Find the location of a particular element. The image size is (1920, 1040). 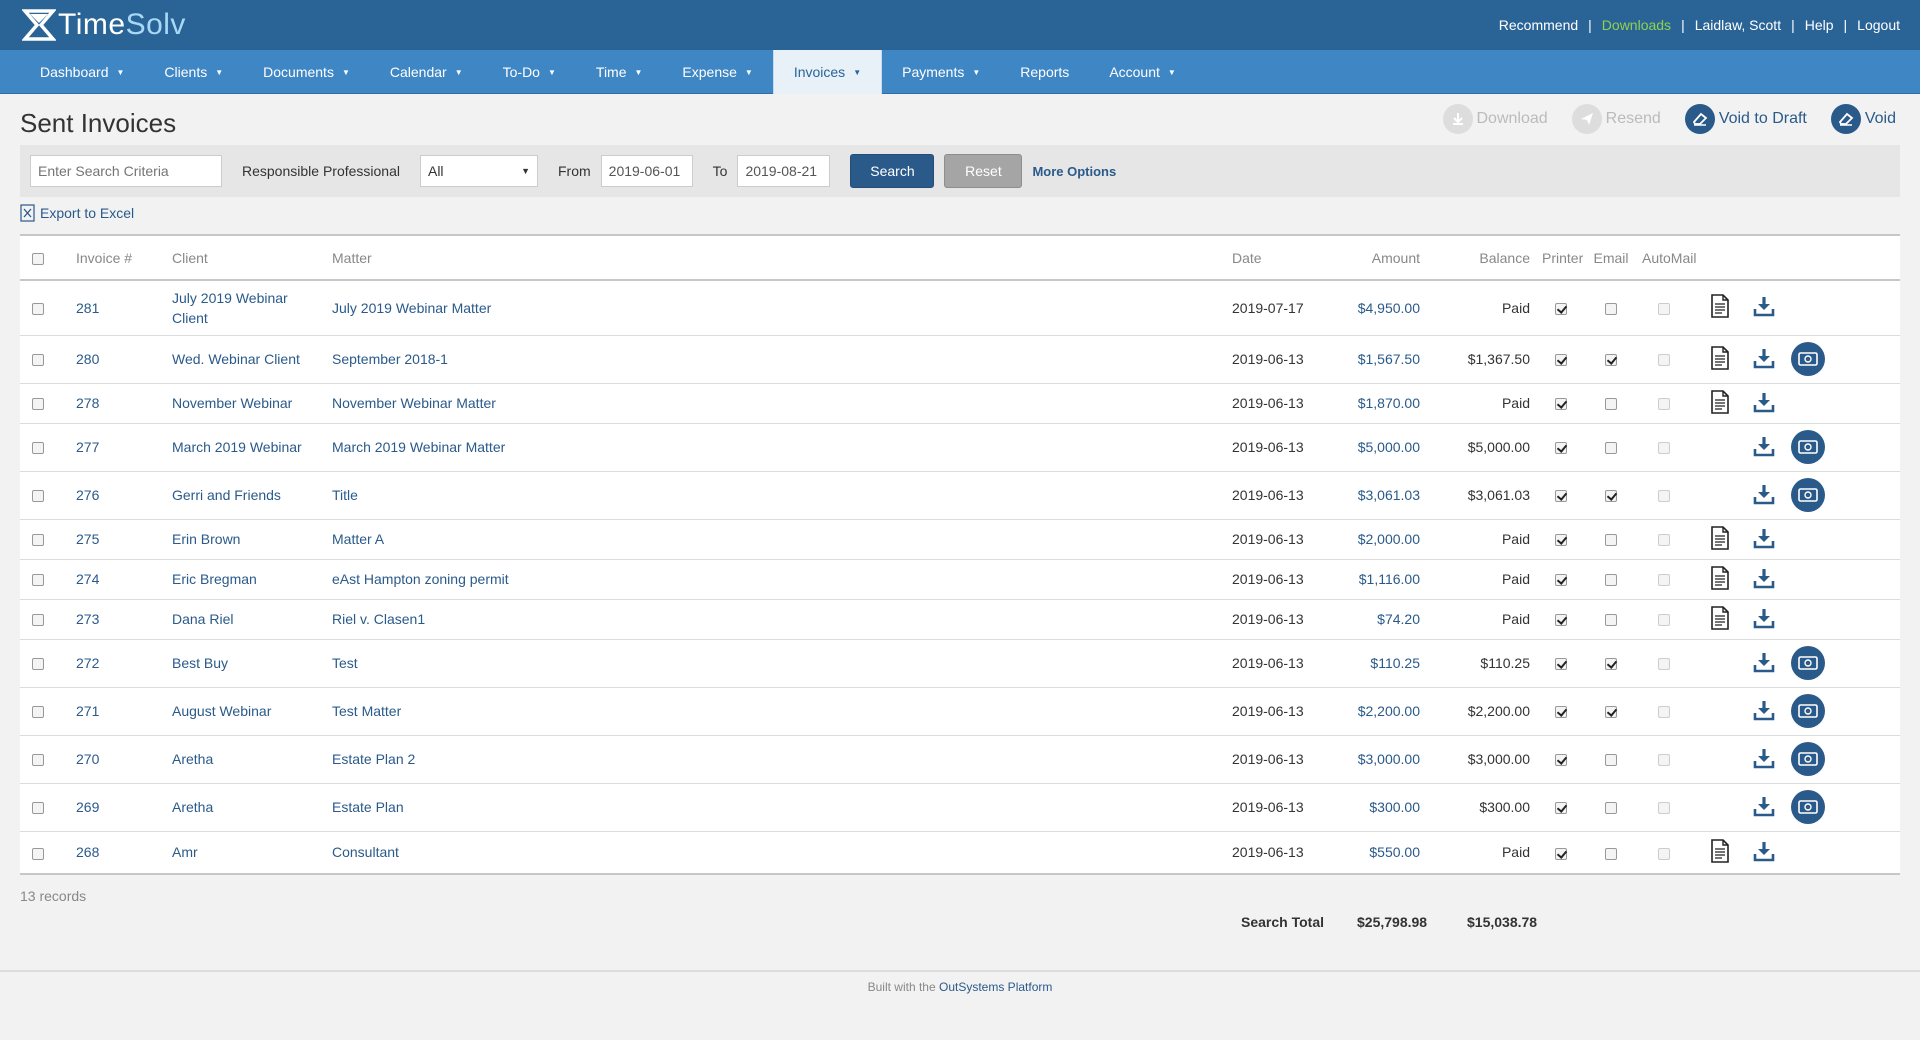

matter-link: Title is located at coordinates (776, 495).